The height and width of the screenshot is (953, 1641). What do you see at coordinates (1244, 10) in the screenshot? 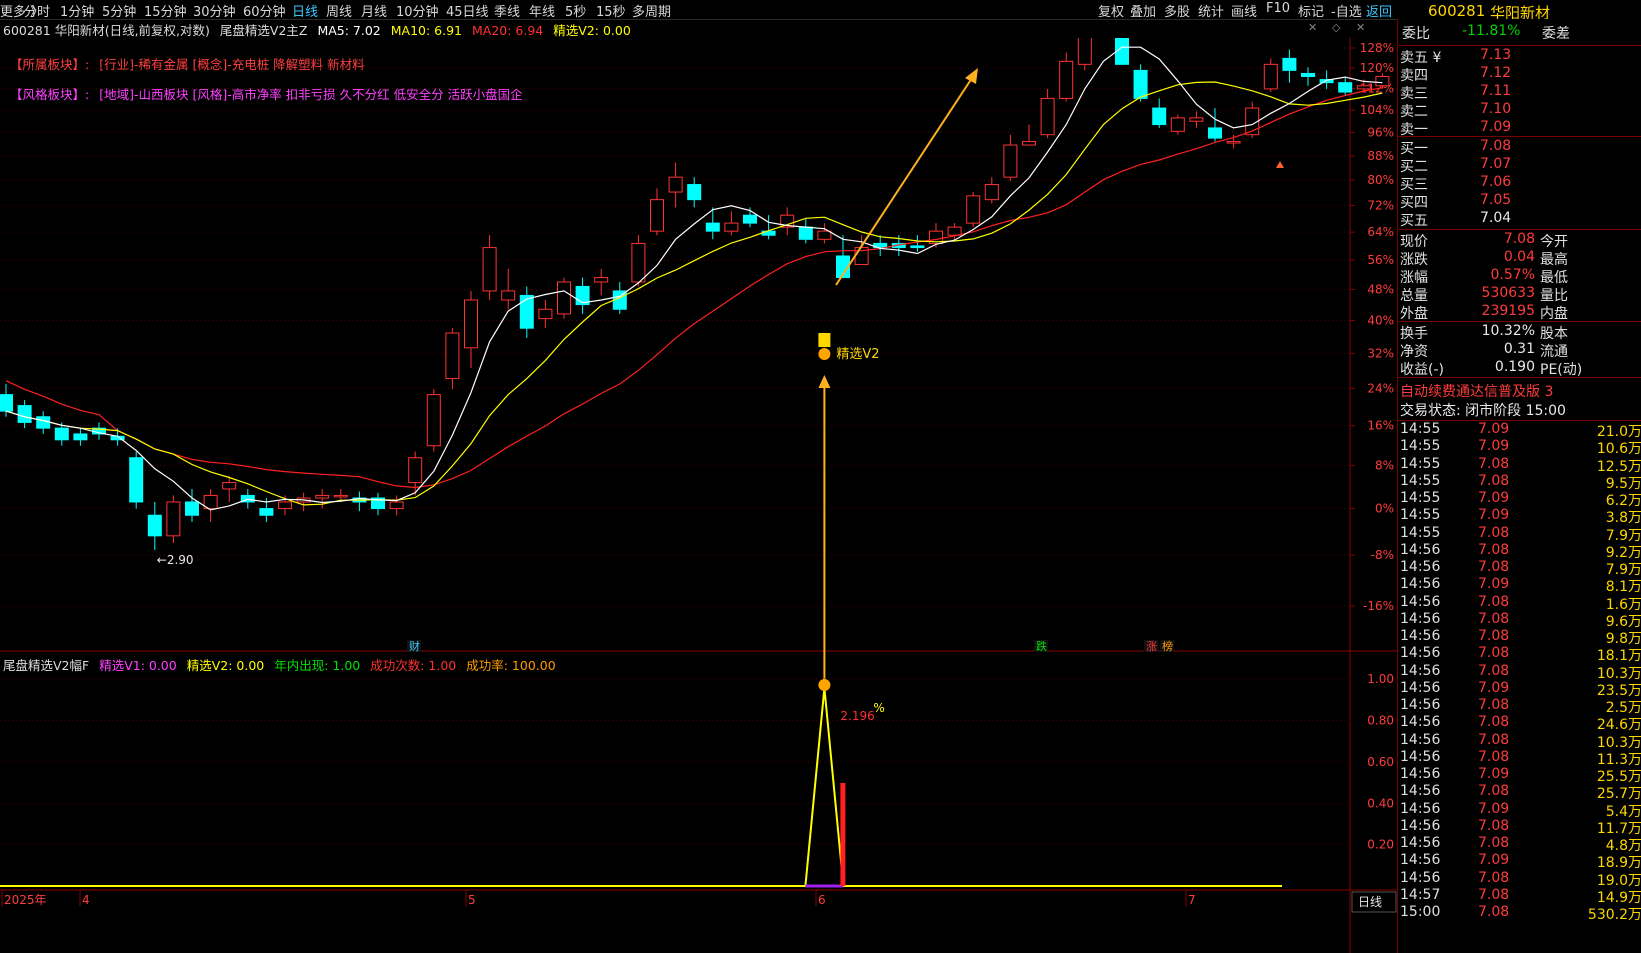
I see `toolbar-button-4: 画线` at bounding box center [1244, 10].